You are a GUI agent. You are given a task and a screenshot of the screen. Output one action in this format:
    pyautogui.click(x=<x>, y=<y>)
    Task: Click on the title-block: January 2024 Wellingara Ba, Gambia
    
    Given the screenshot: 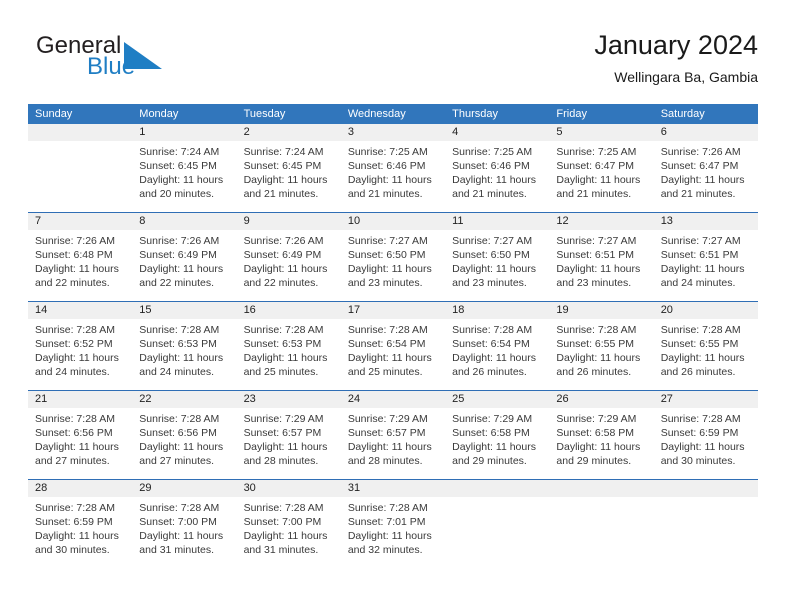 What is the action you would take?
    pyautogui.click(x=676, y=57)
    